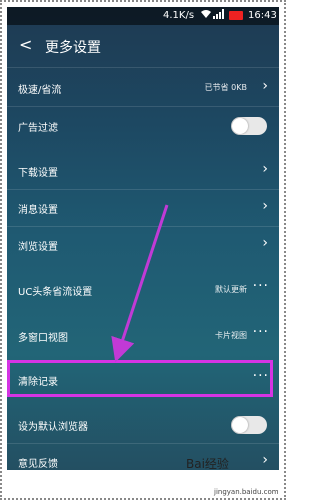  I want to click on setting-label: 设为默认浏览器, so click(53, 427).